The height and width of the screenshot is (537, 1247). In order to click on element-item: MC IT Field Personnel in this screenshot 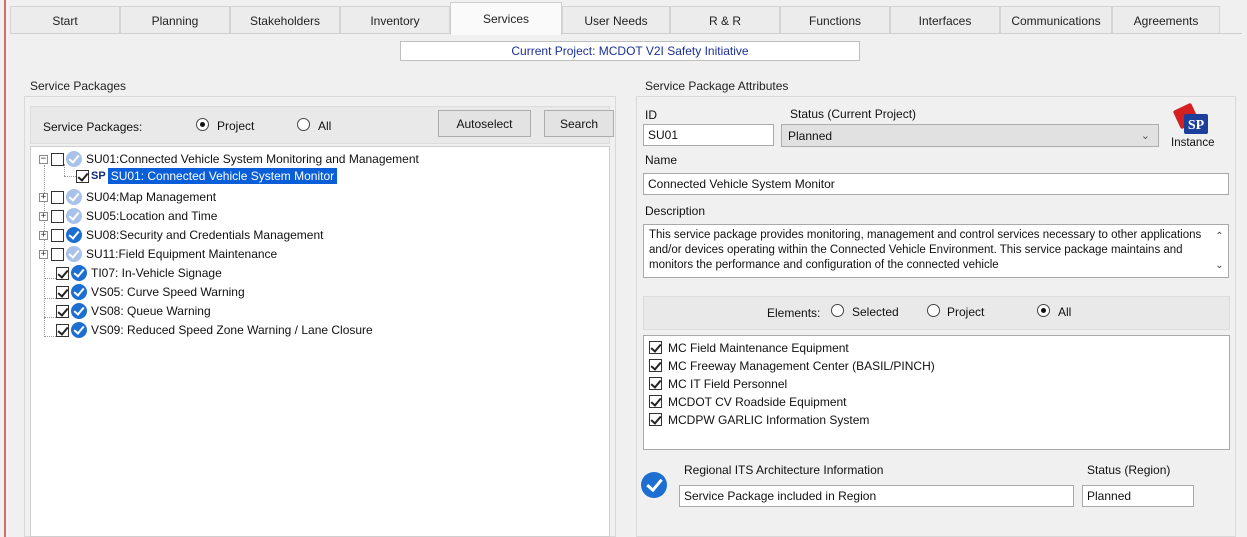, I will do `click(718, 383)`.